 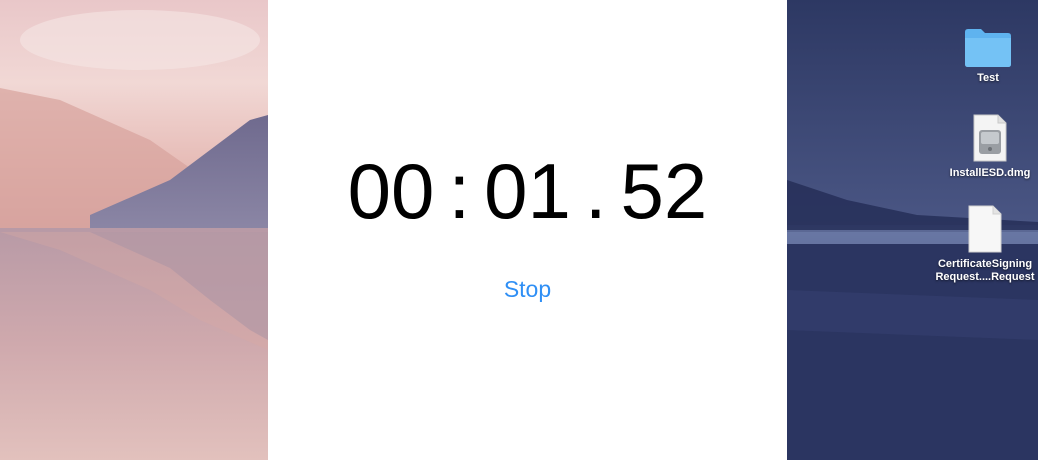 What do you see at coordinates (985, 277) in the screenshot?
I see `desktop-item-label-line2: Request....Request` at bounding box center [985, 277].